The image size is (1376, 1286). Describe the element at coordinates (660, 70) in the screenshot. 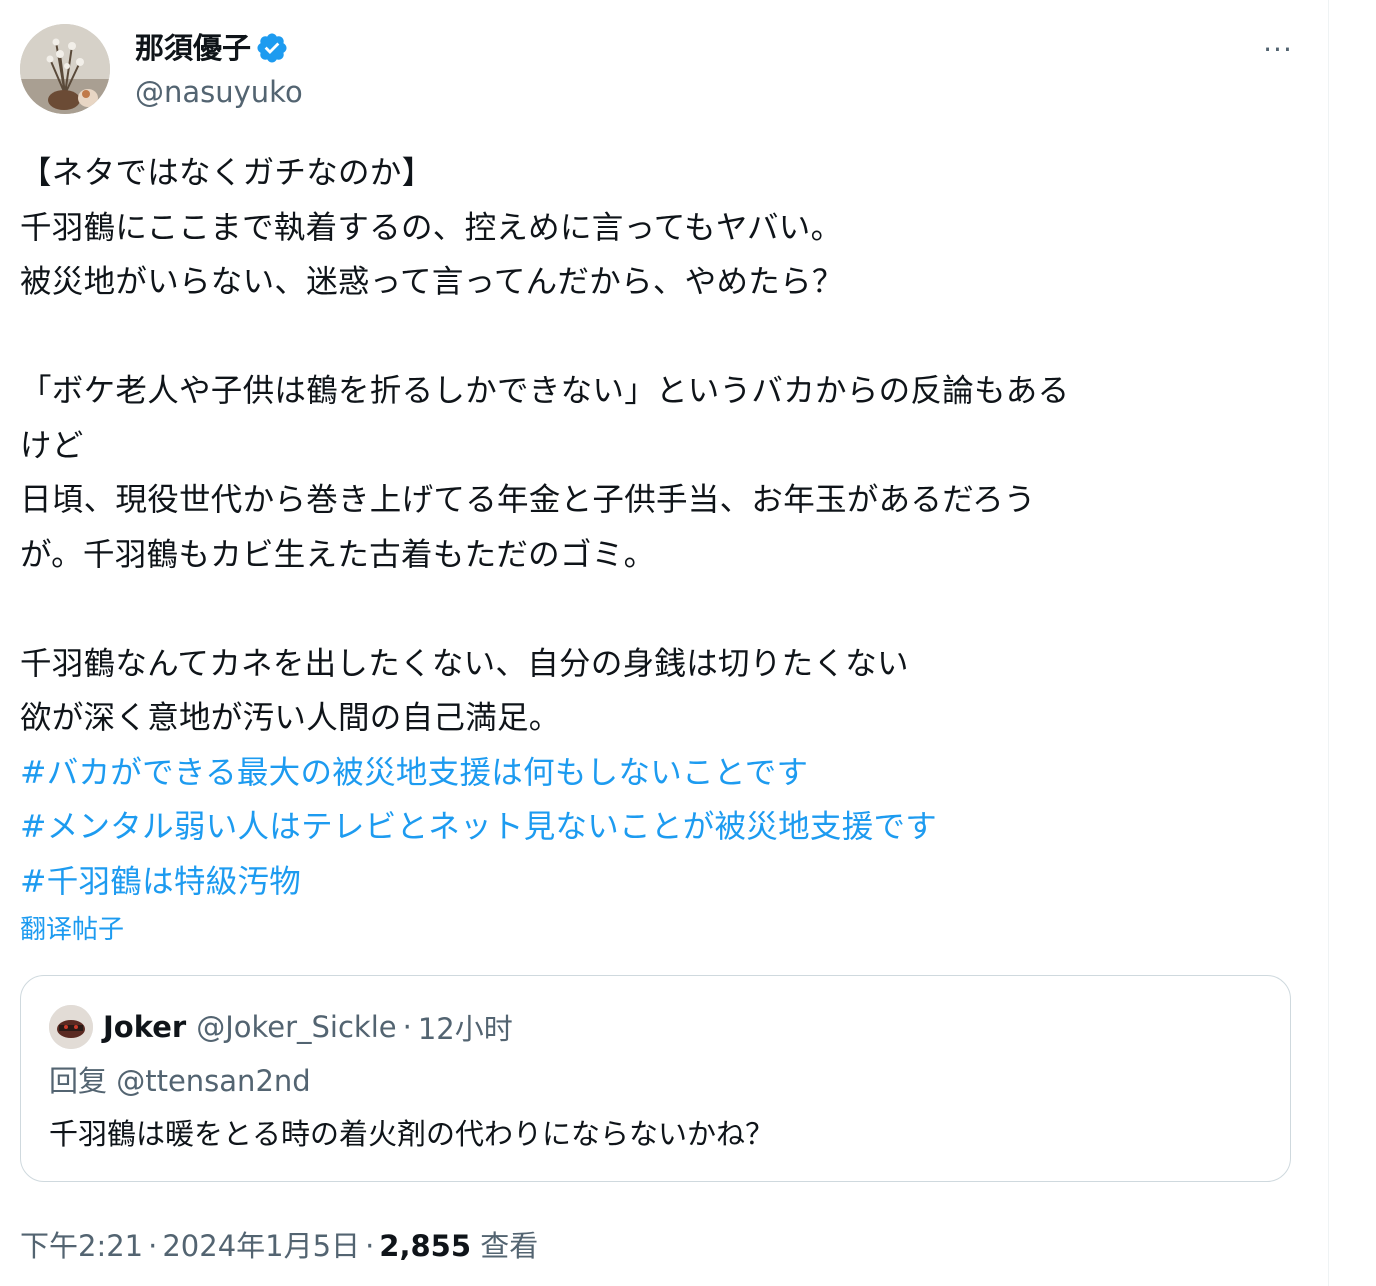

I see `tweet-header: 那須優子 @nasuyuko ···` at that location.